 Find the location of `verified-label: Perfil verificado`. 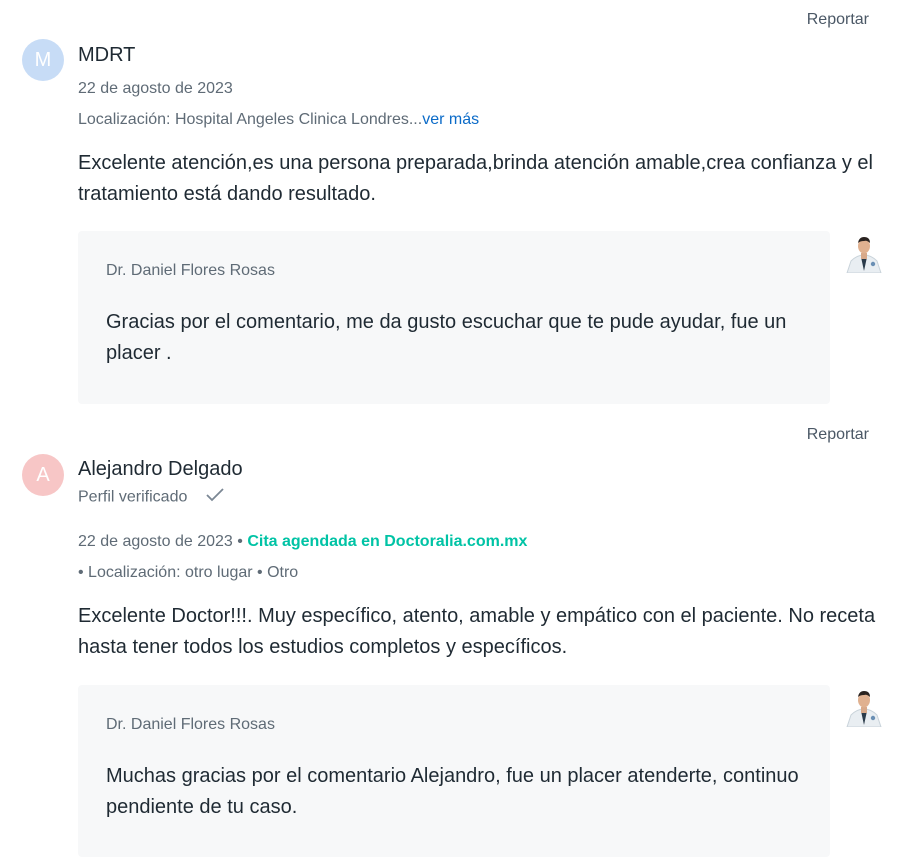

verified-label: Perfil verificado is located at coordinates (133, 497).